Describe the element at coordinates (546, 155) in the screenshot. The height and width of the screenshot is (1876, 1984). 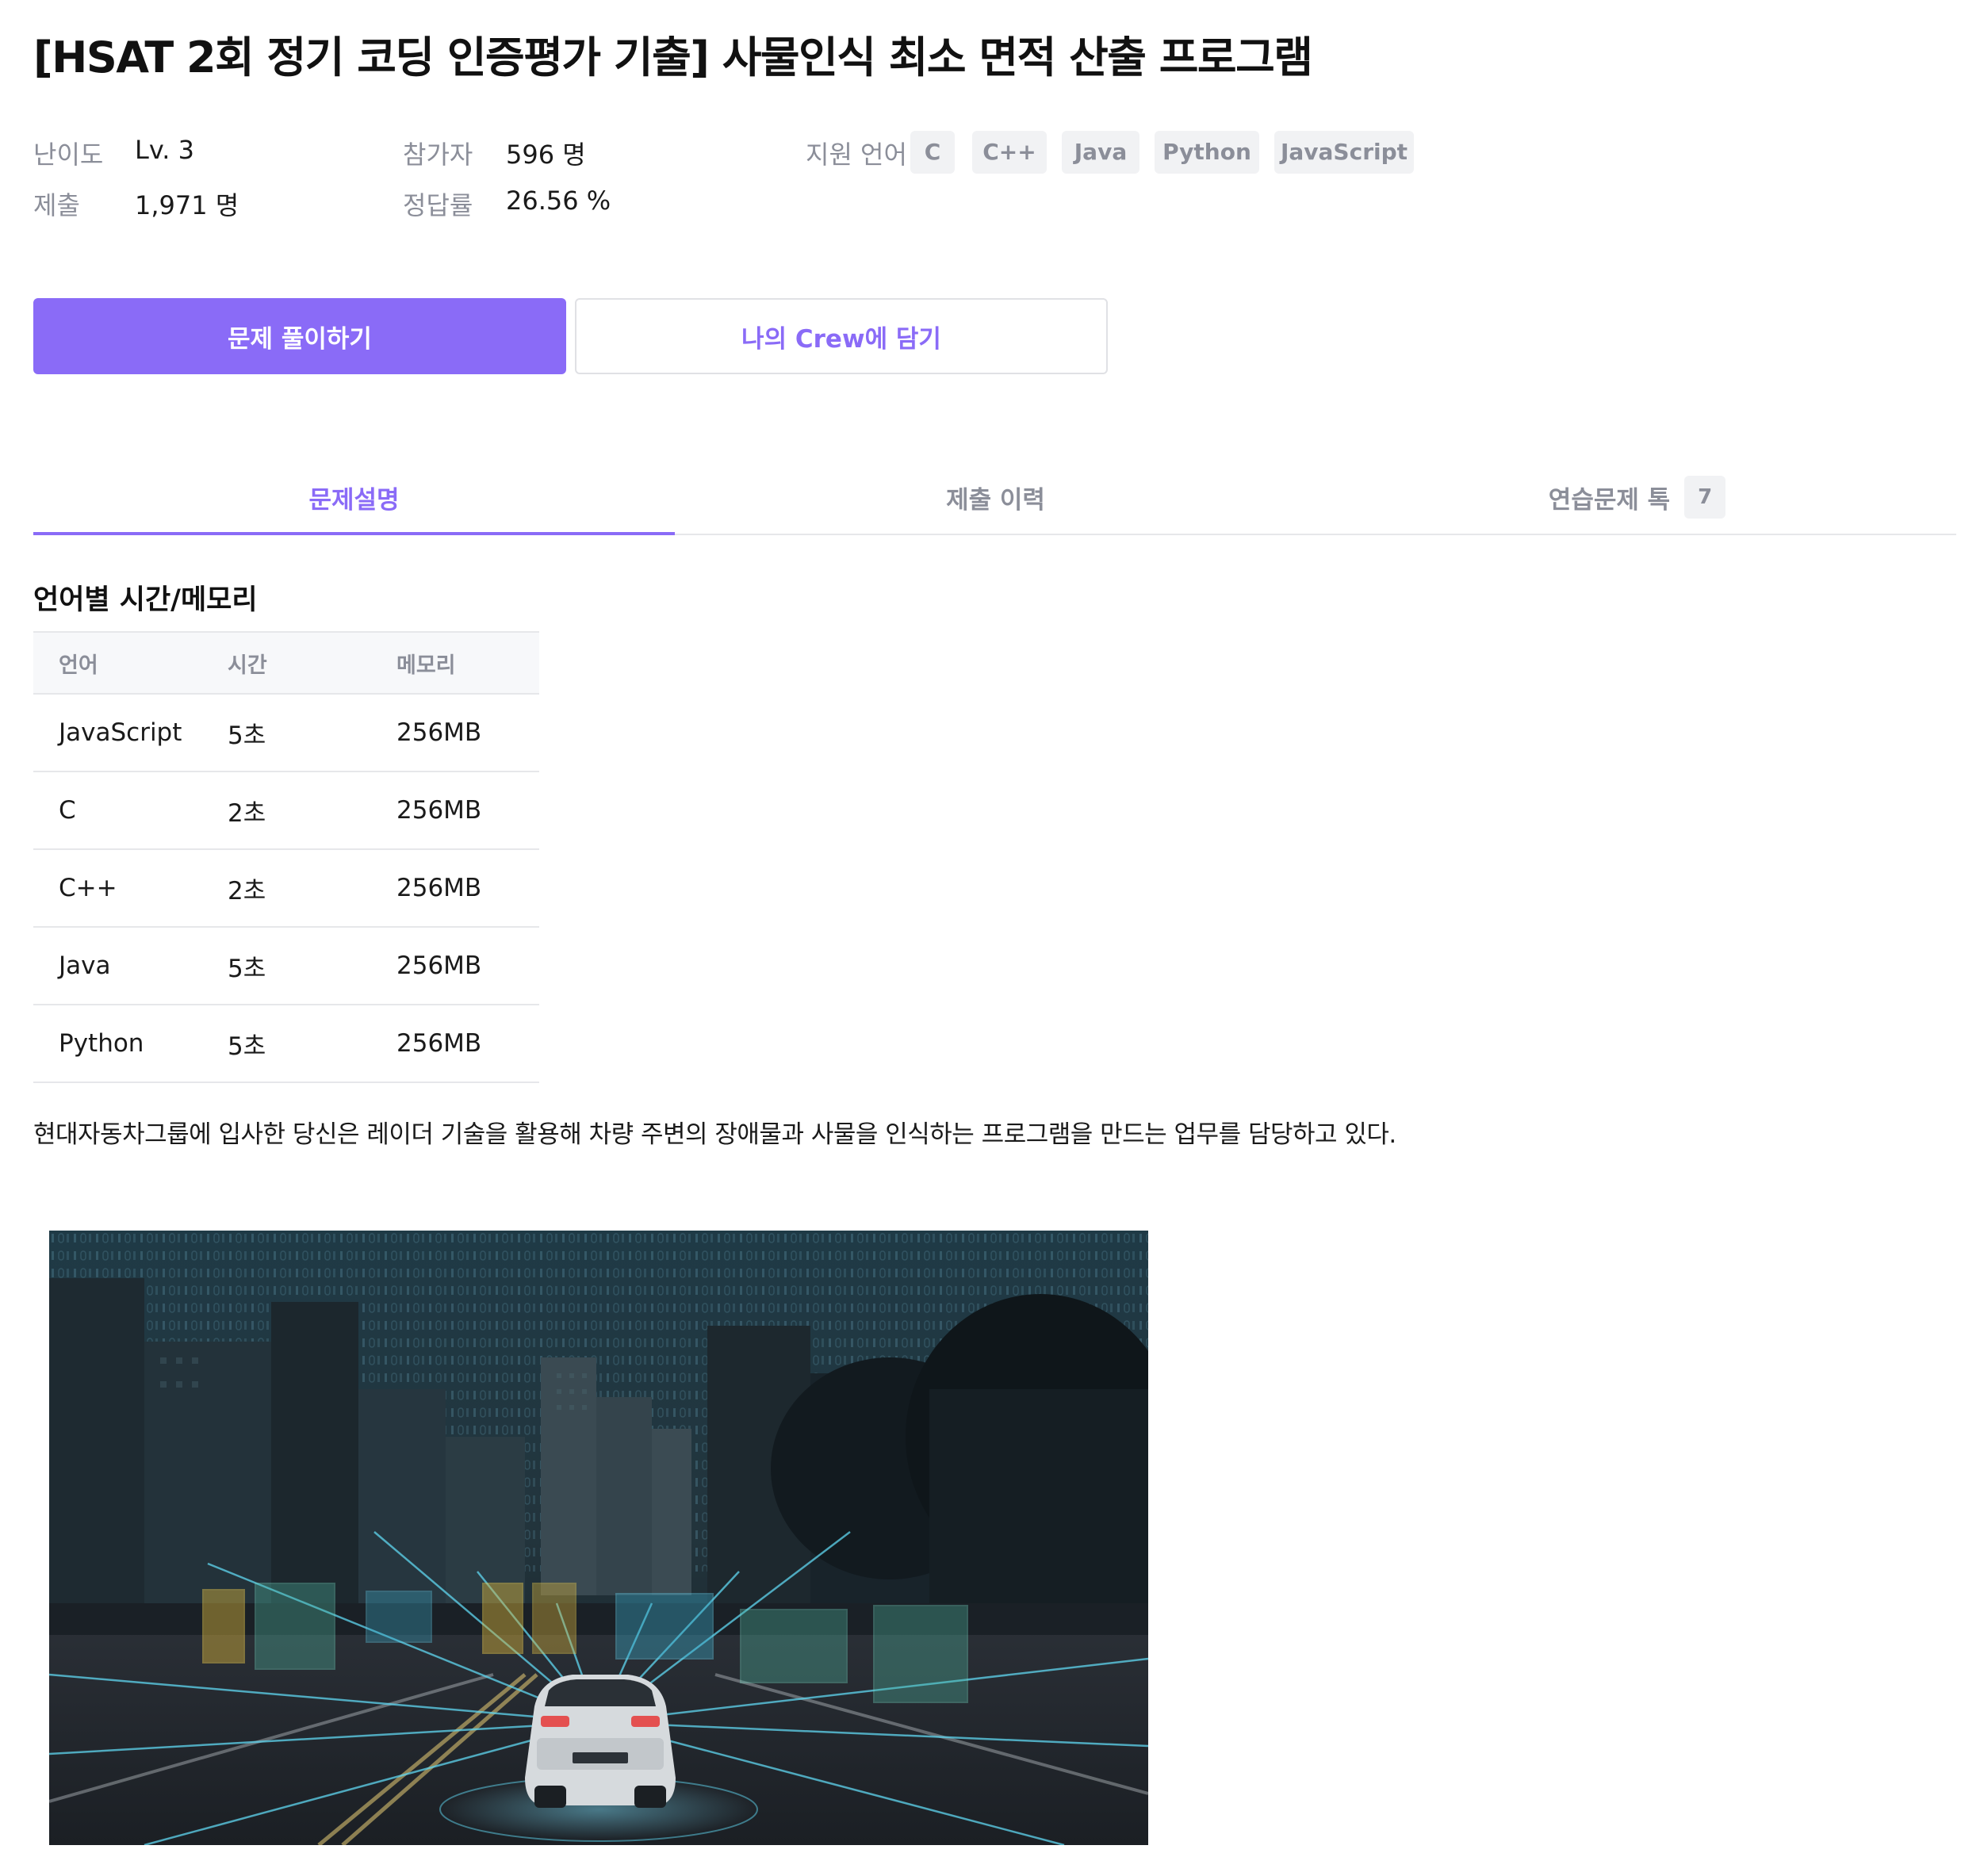
I see `participants-value: 596 명` at that location.